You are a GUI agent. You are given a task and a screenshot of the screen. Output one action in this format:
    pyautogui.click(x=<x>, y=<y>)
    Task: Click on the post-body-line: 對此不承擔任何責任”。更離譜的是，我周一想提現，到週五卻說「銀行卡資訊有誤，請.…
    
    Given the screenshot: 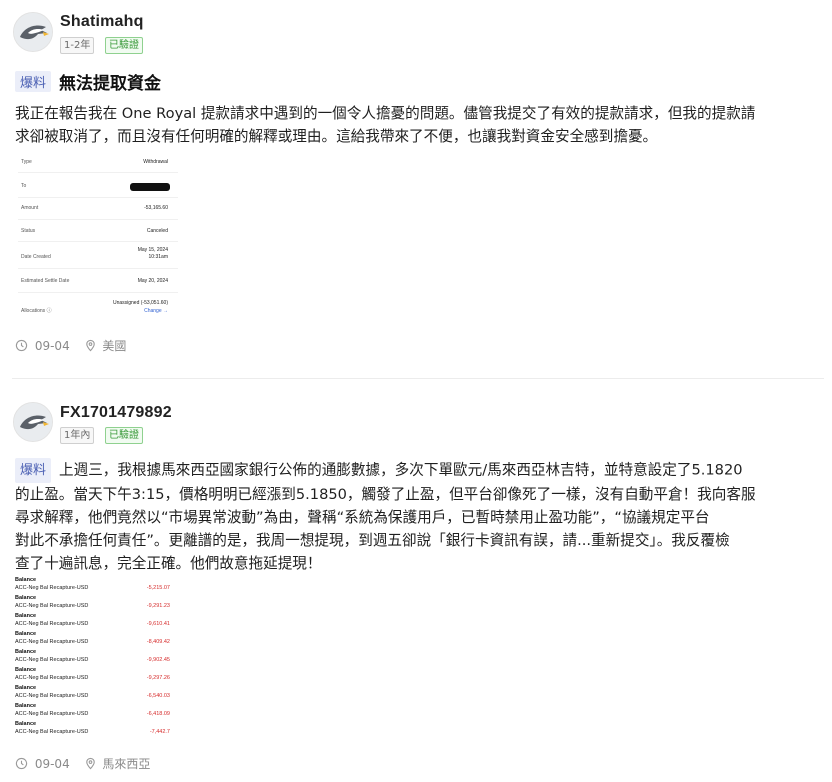 What is the action you would take?
    pyautogui.click(x=372, y=540)
    